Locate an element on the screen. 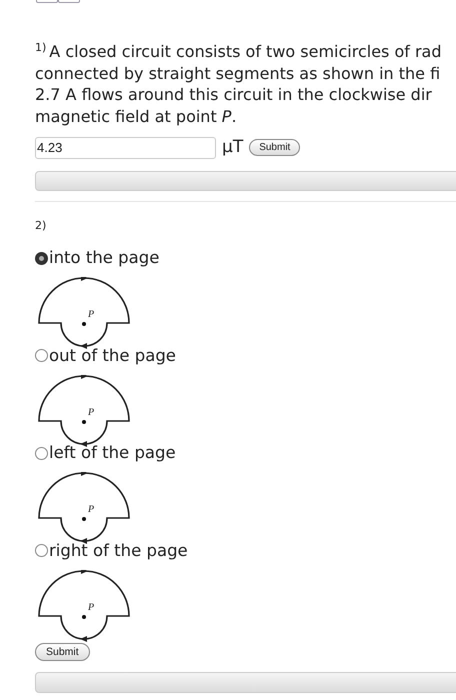 The image size is (456, 700). question-text: magnetic field at point P. is located at coordinates (136, 116).